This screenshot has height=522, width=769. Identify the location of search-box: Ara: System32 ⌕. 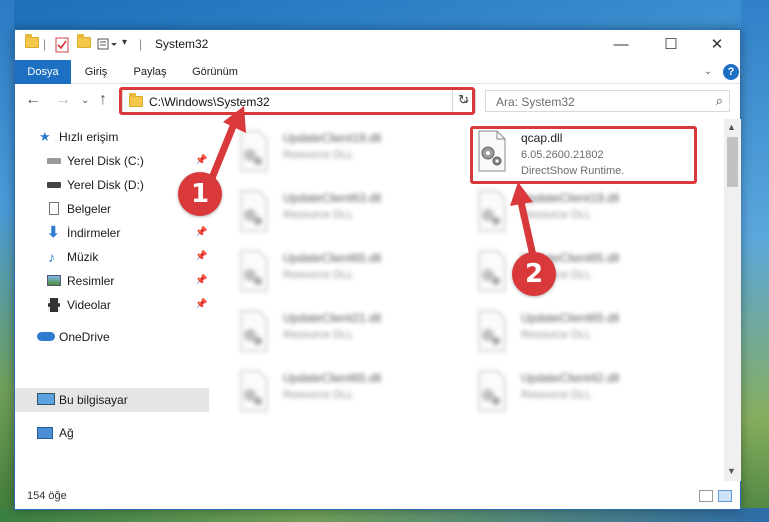
(607, 101).